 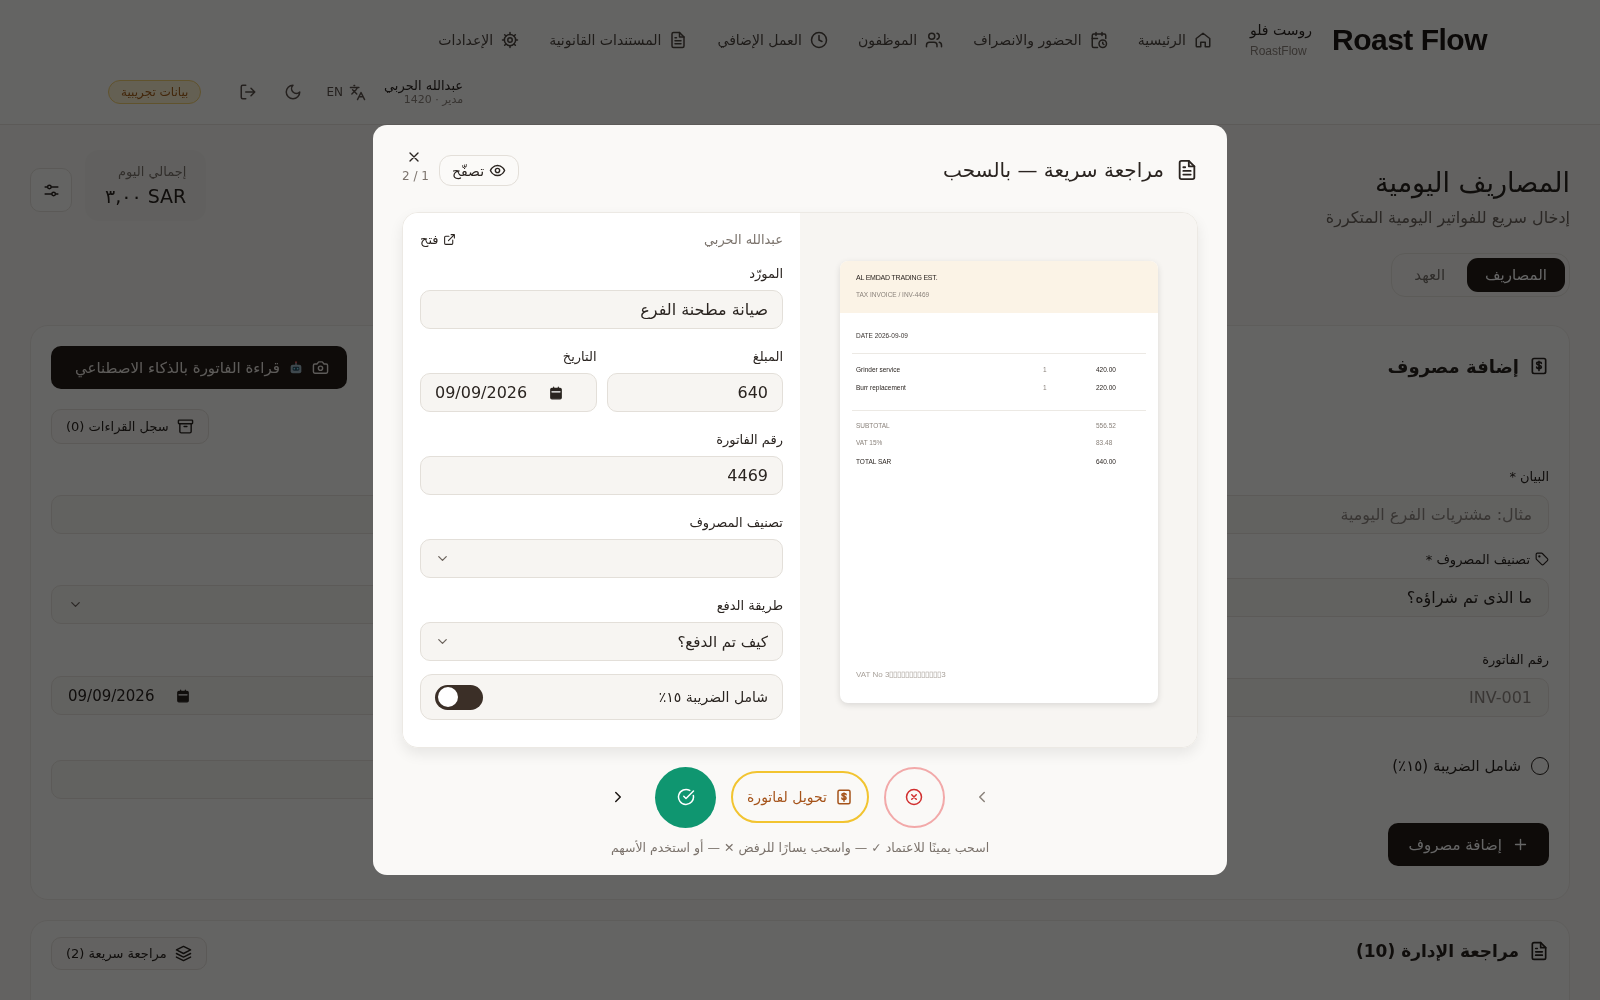 What do you see at coordinates (1202, 40) in the screenshot?
I see `home-icon` at bounding box center [1202, 40].